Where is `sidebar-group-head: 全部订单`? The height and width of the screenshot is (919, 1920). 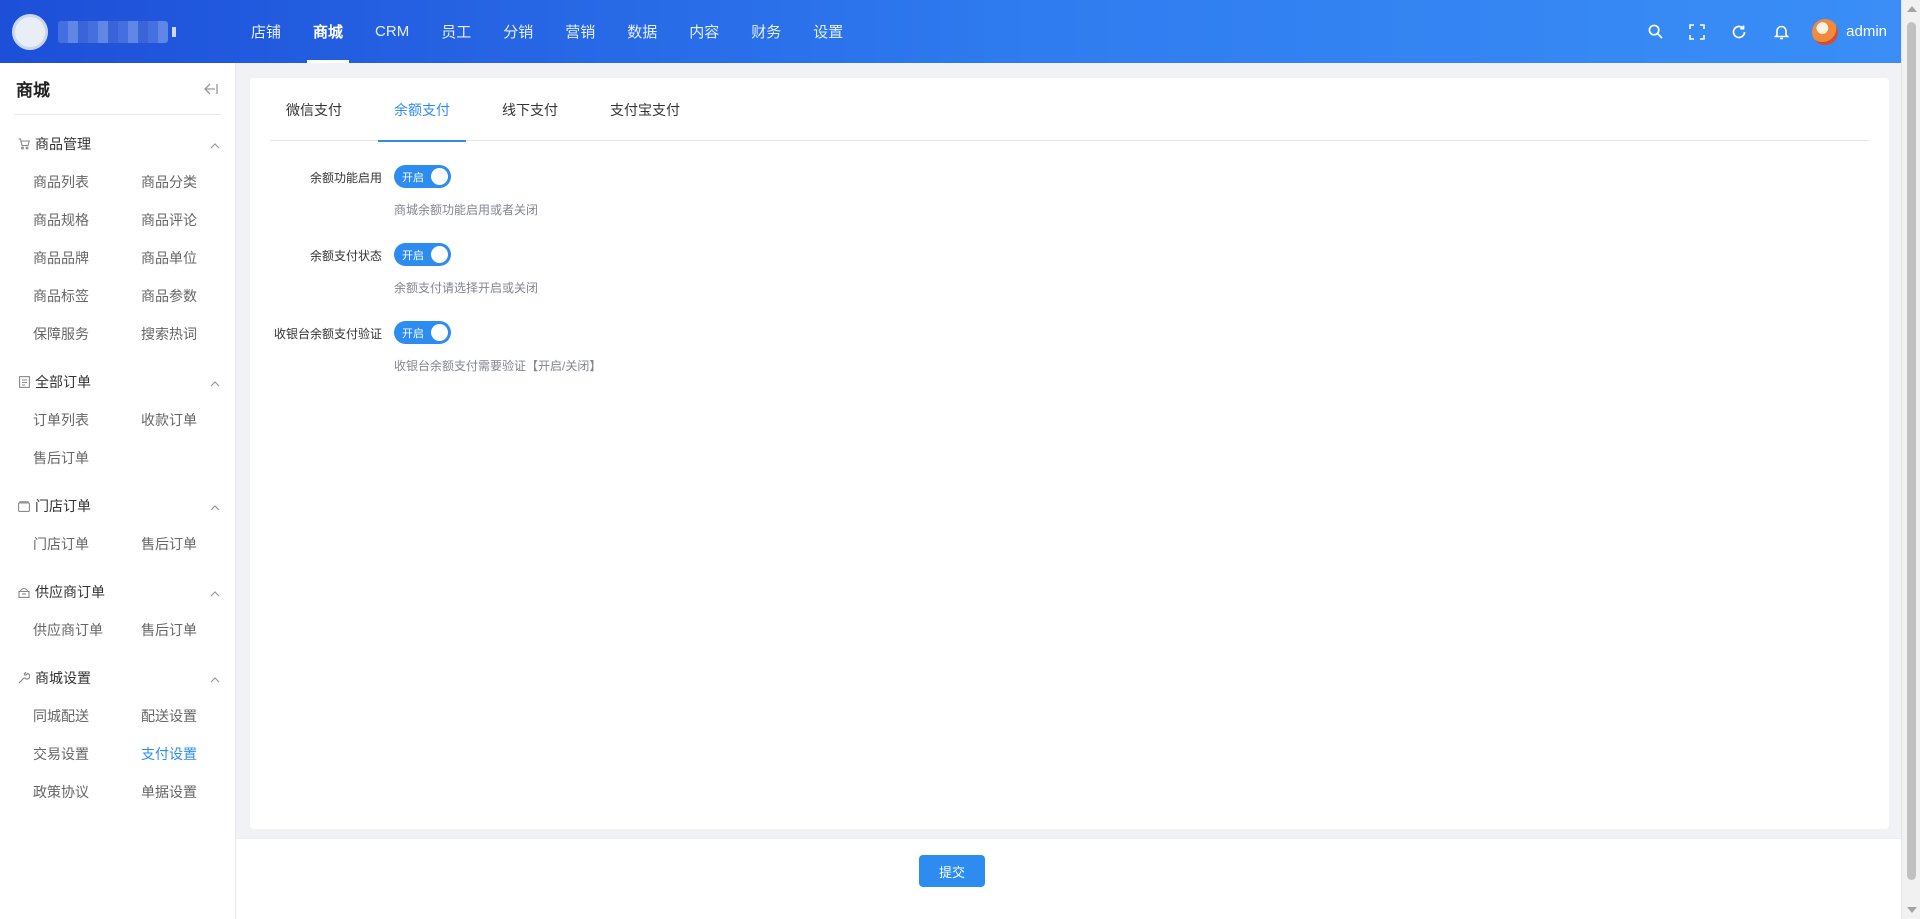
sidebar-group-head: 全部订单 is located at coordinates (118, 382).